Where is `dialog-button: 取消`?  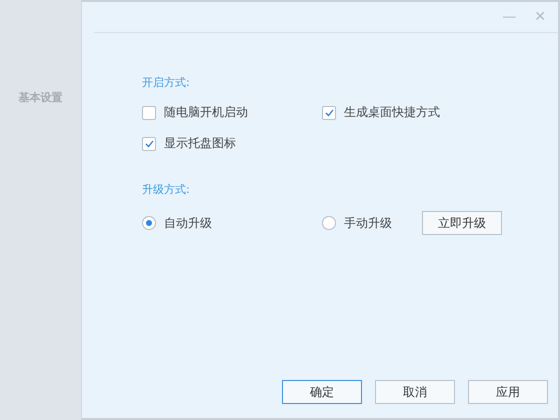 dialog-button: 取消 is located at coordinates (415, 392).